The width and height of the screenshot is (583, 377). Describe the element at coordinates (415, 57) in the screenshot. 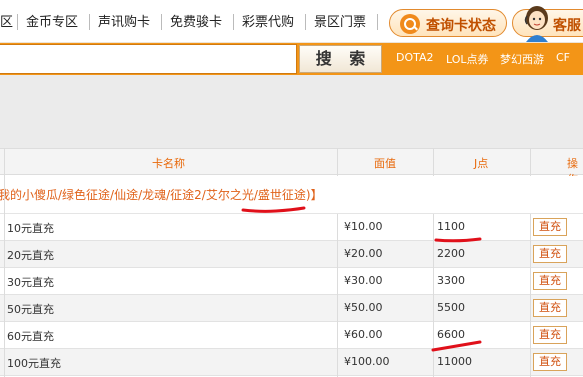

I see `hot-link-dota2: DOTA2` at that location.